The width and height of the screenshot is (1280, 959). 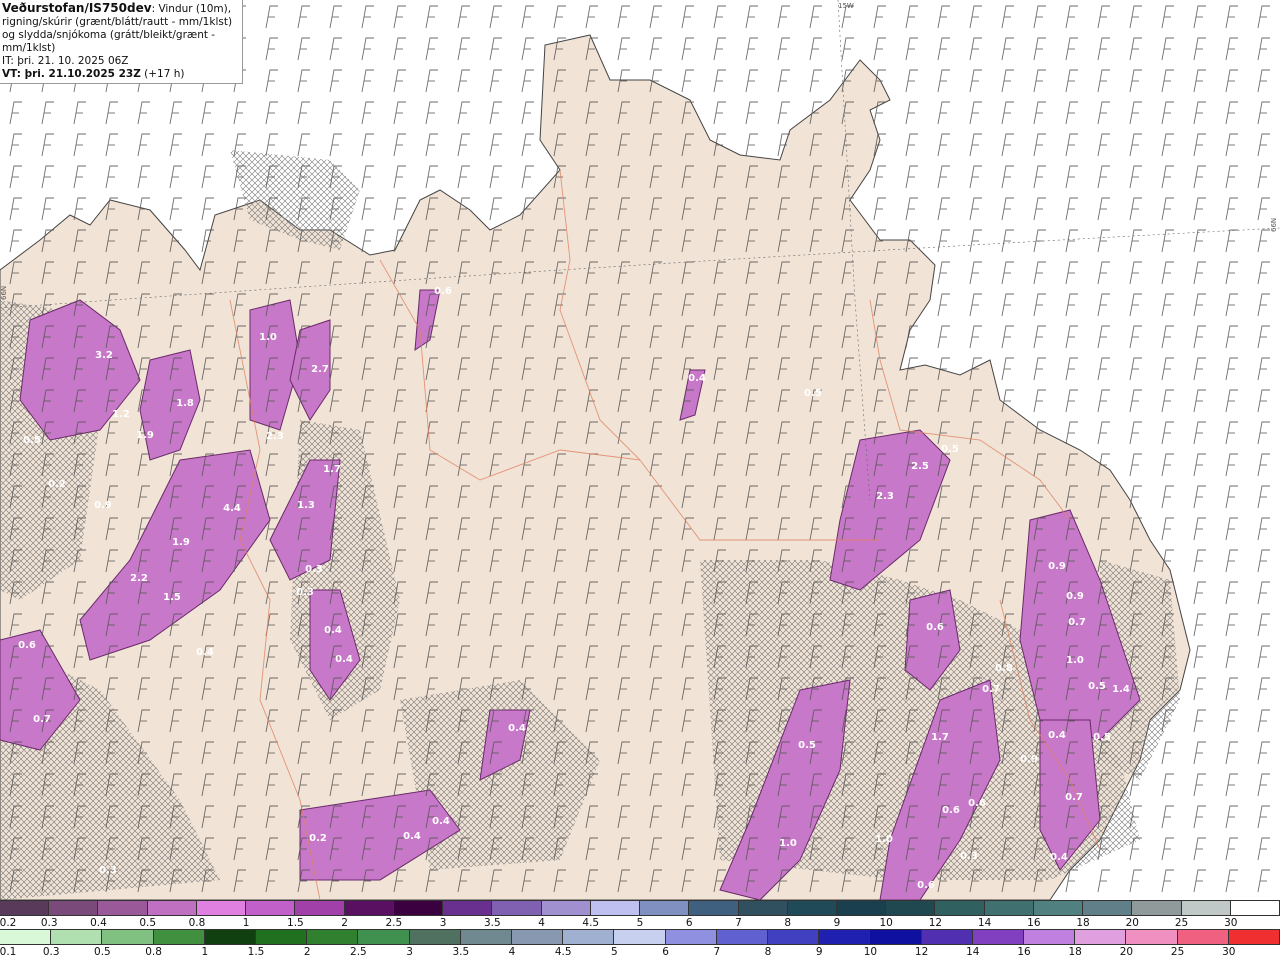 I want to click on precip-value-label: 1.3, so click(x=306, y=505).